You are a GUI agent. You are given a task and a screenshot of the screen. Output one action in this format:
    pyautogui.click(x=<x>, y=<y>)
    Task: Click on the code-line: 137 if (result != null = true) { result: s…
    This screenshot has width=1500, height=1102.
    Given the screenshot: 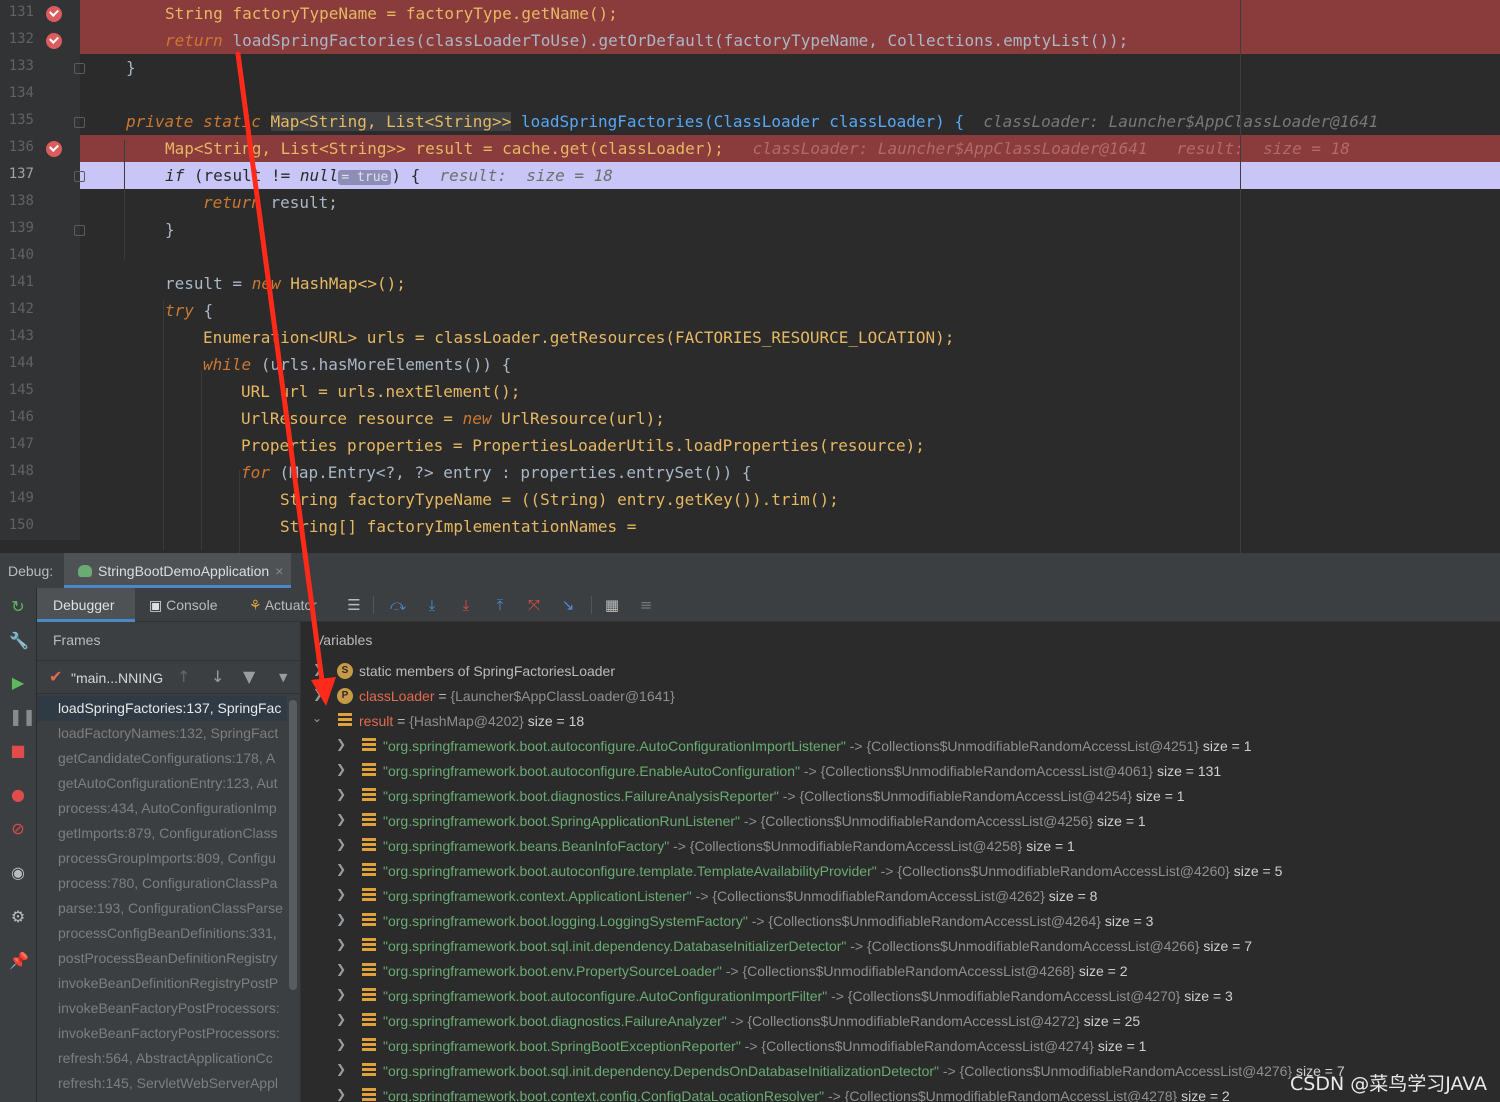 What is the action you would take?
    pyautogui.click(x=750, y=175)
    